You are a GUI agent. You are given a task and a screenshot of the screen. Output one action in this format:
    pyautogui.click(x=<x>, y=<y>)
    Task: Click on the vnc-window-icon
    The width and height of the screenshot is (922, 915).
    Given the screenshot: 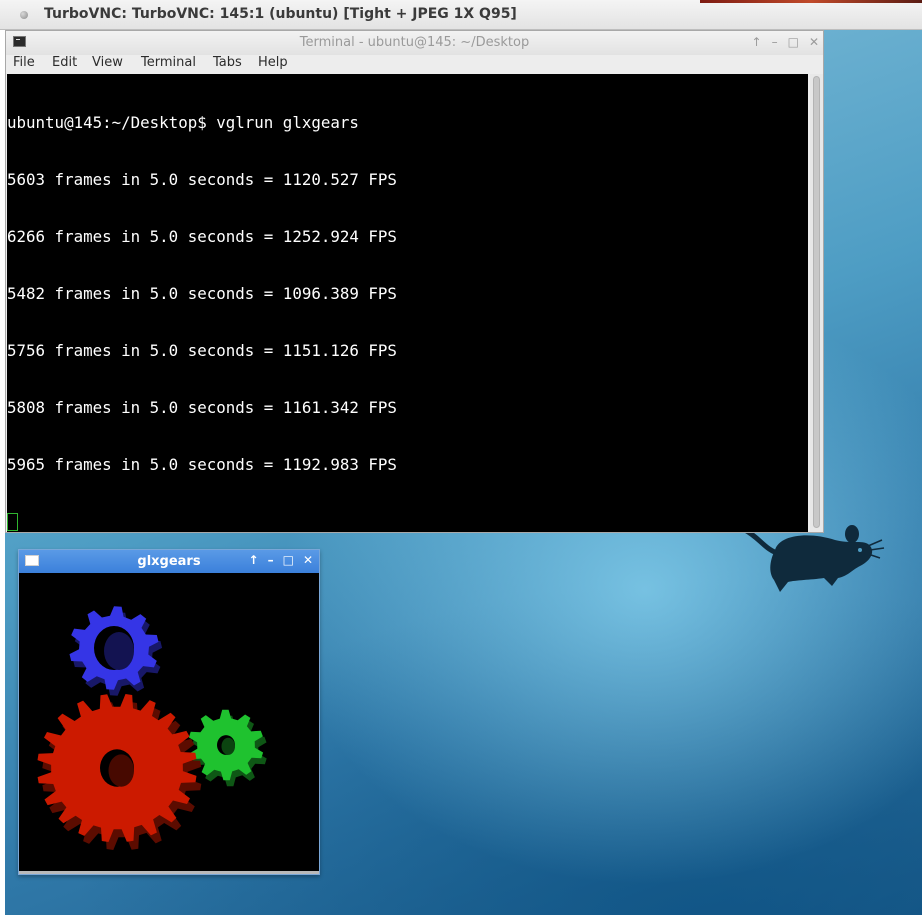 What is the action you would take?
    pyautogui.click(x=24, y=15)
    